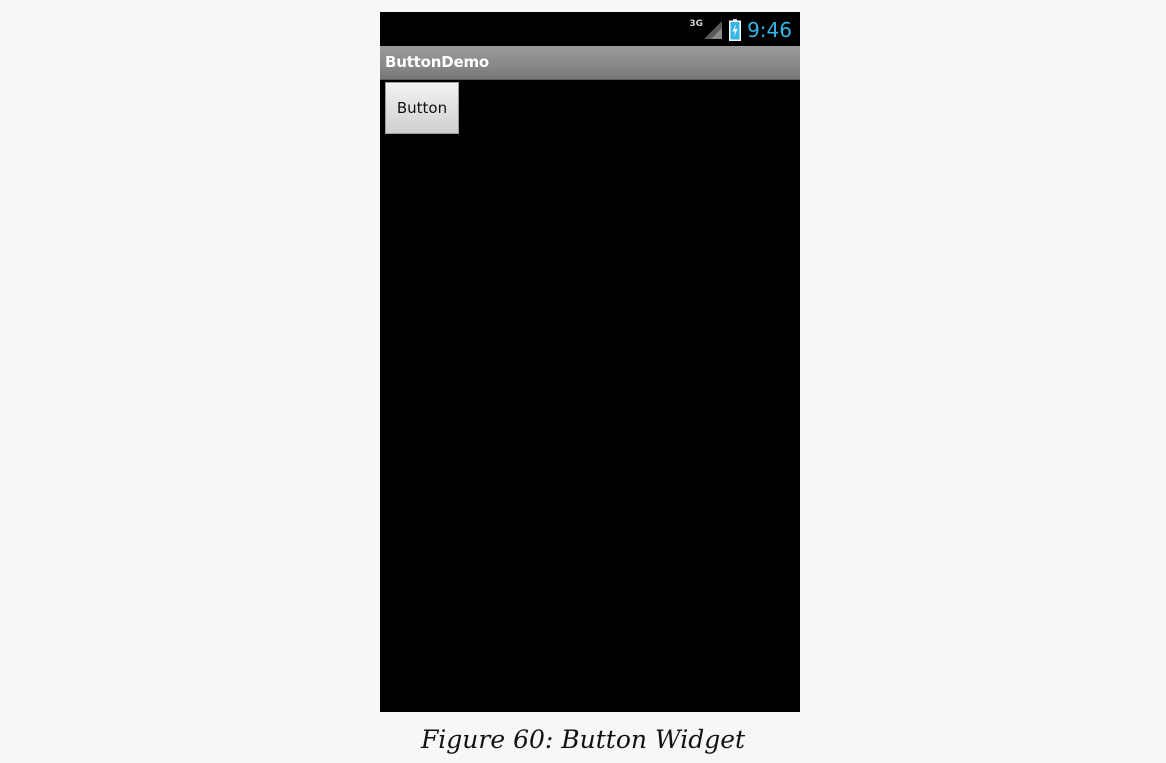 This screenshot has height=763, width=1166. I want to click on clock: 9:46, so click(769, 30).